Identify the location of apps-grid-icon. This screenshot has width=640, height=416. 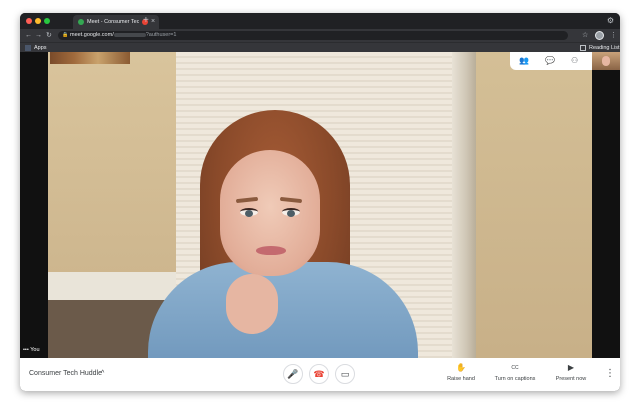
(28, 48).